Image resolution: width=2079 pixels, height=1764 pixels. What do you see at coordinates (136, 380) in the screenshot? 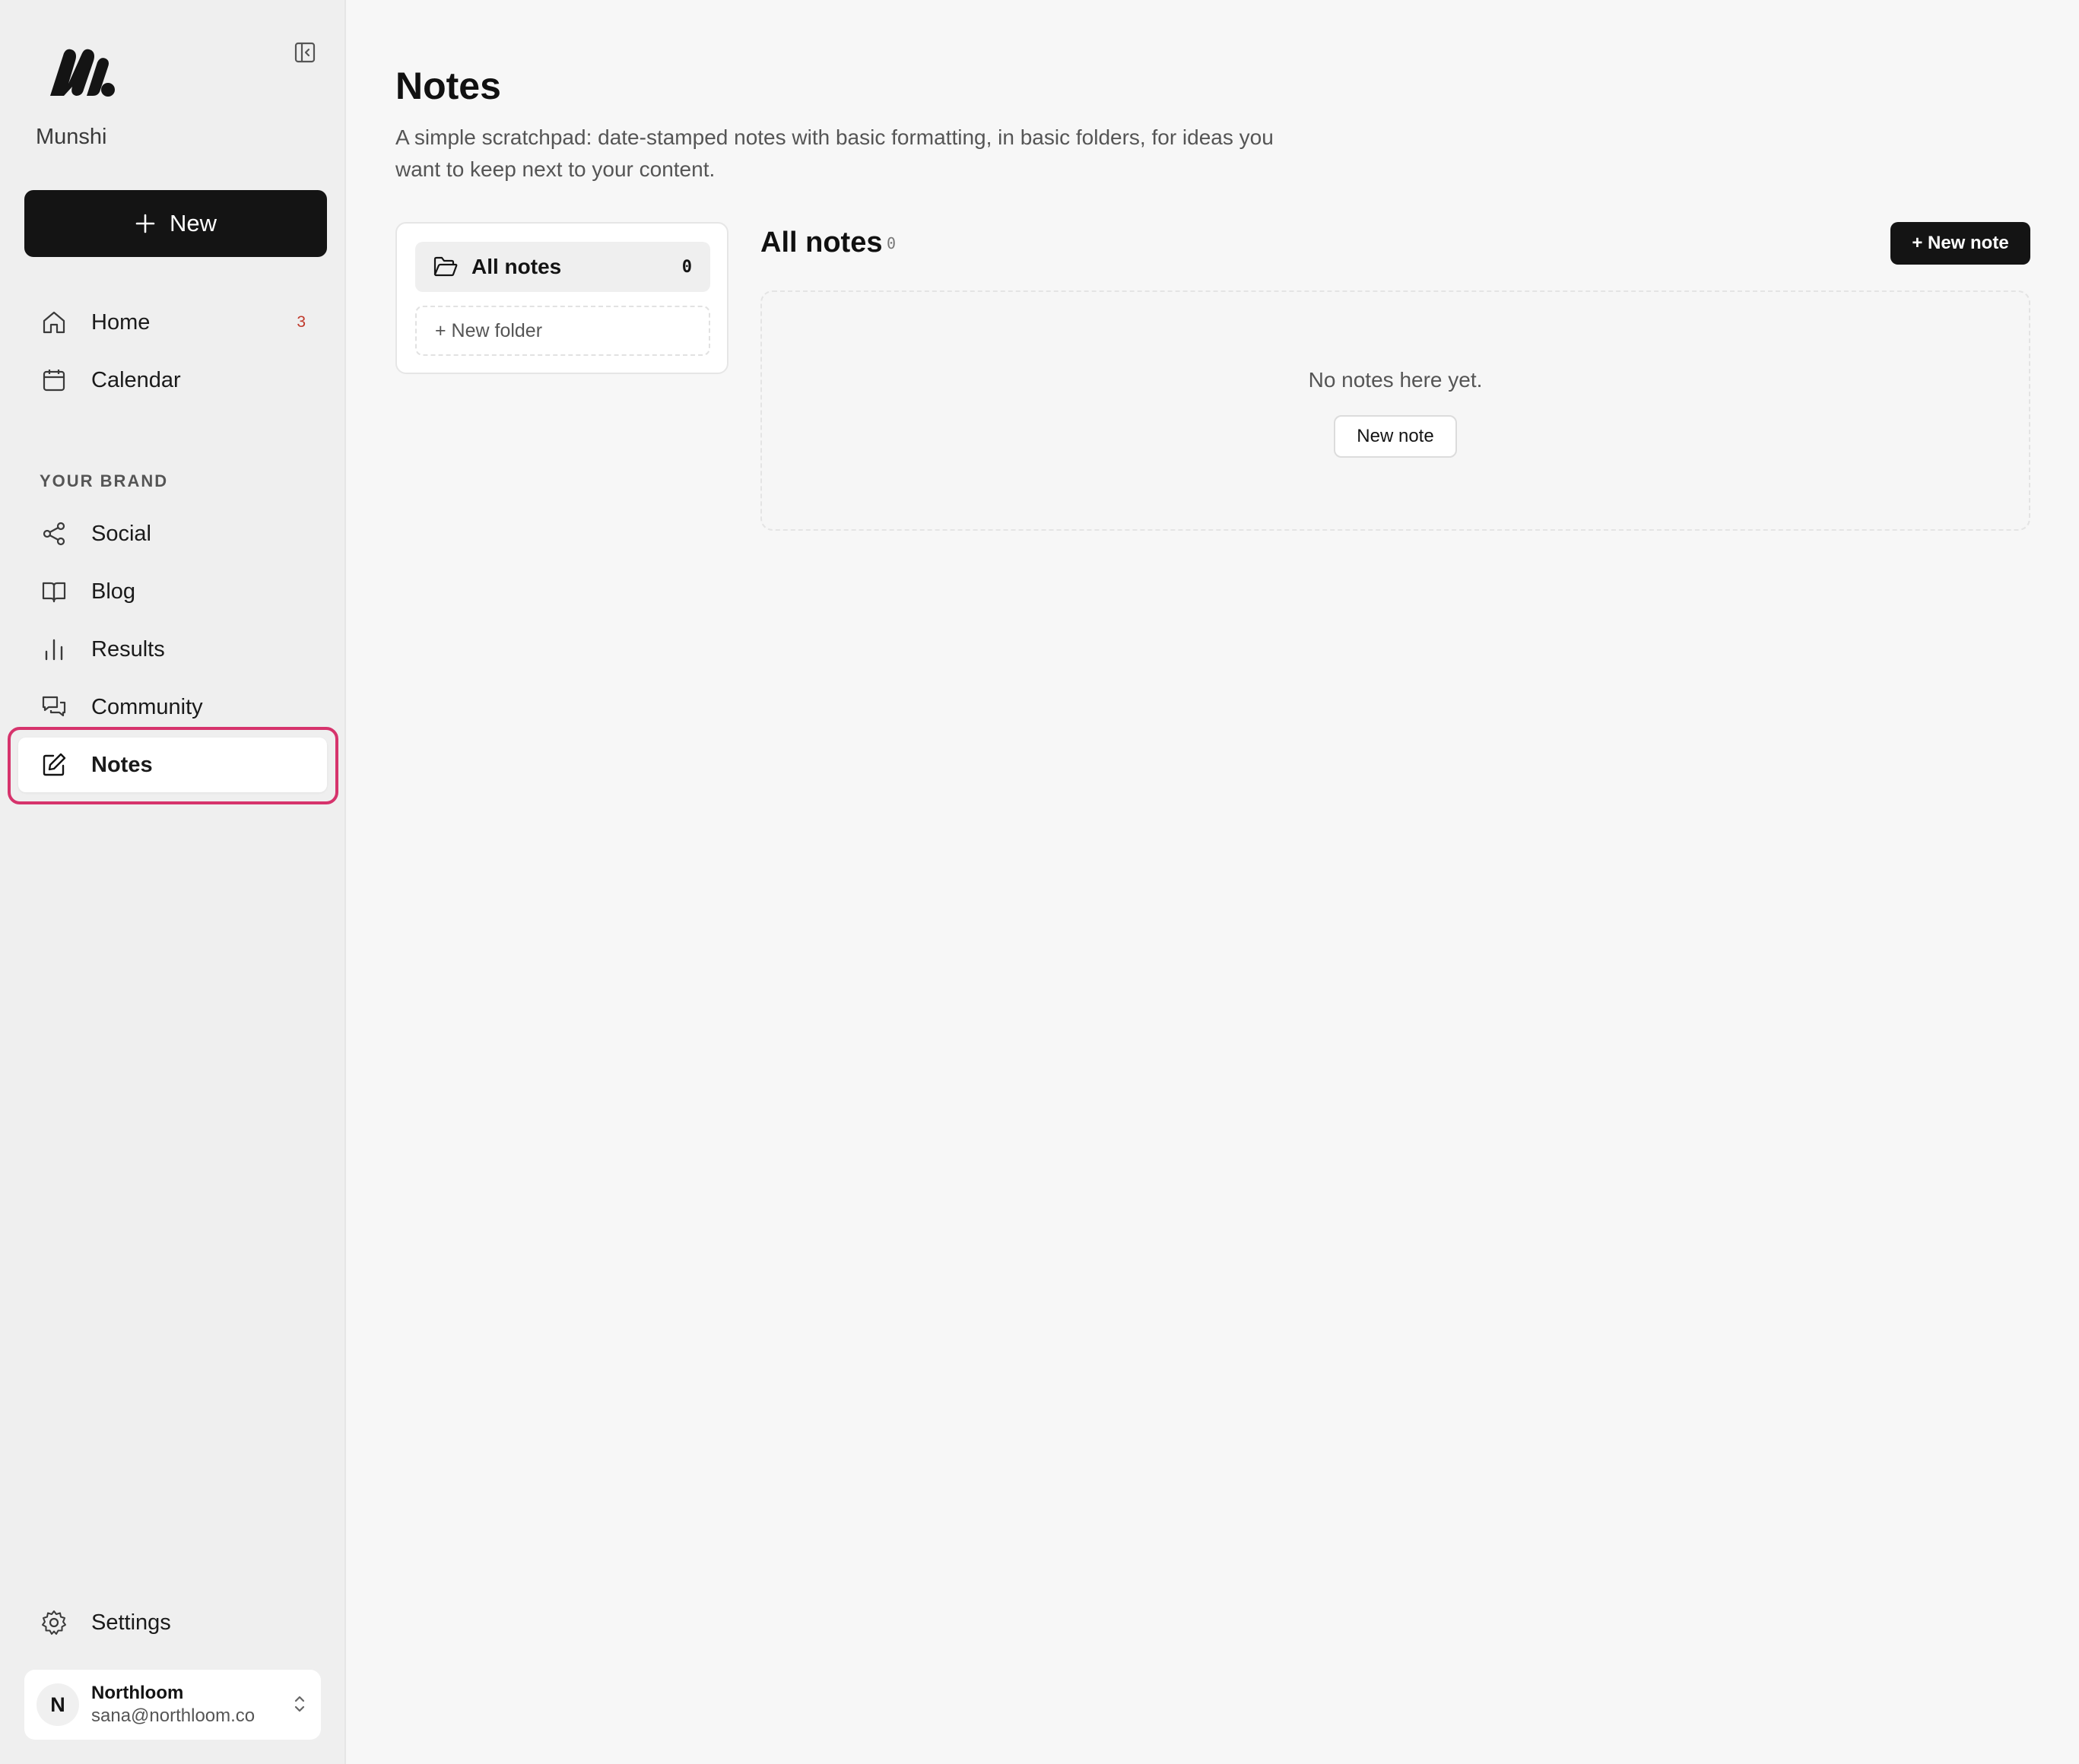
I see `sidebar-item-label: Calendar` at bounding box center [136, 380].